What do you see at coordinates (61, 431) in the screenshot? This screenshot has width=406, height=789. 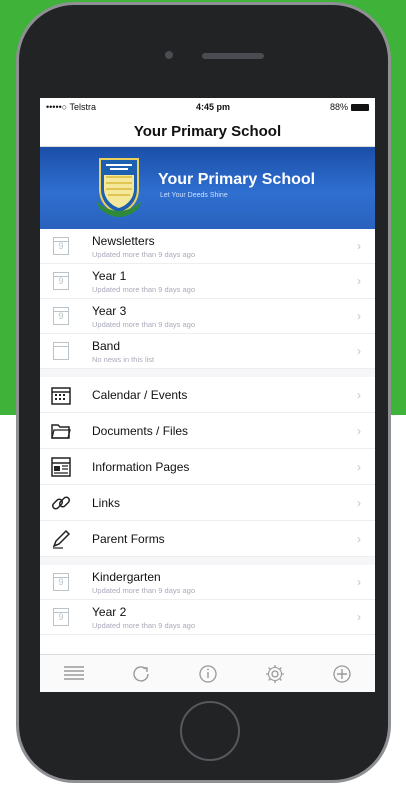 I see `folder-icon` at bounding box center [61, 431].